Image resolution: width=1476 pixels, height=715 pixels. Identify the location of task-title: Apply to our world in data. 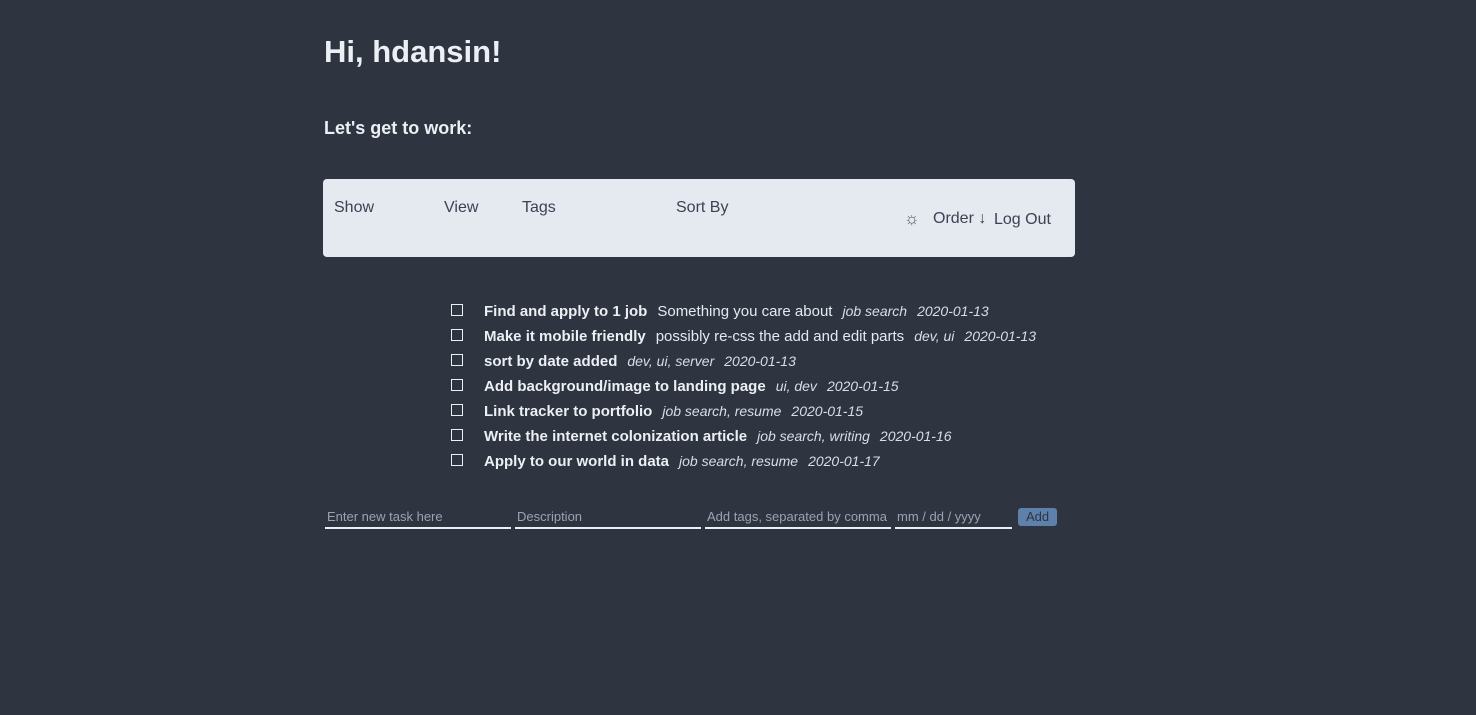
(576, 461).